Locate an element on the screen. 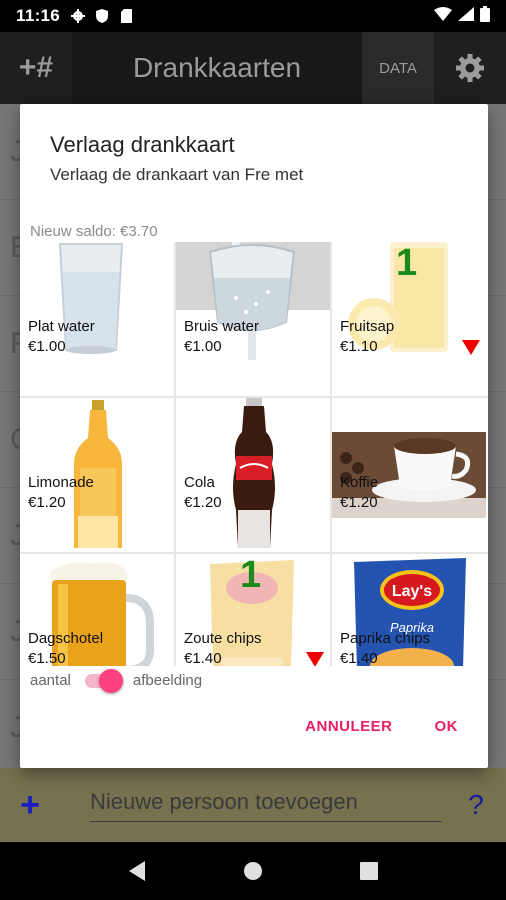 The height and width of the screenshot is (900, 506). product-tile-koffie: Koffie €1.20 is located at coordinates (409, 475).